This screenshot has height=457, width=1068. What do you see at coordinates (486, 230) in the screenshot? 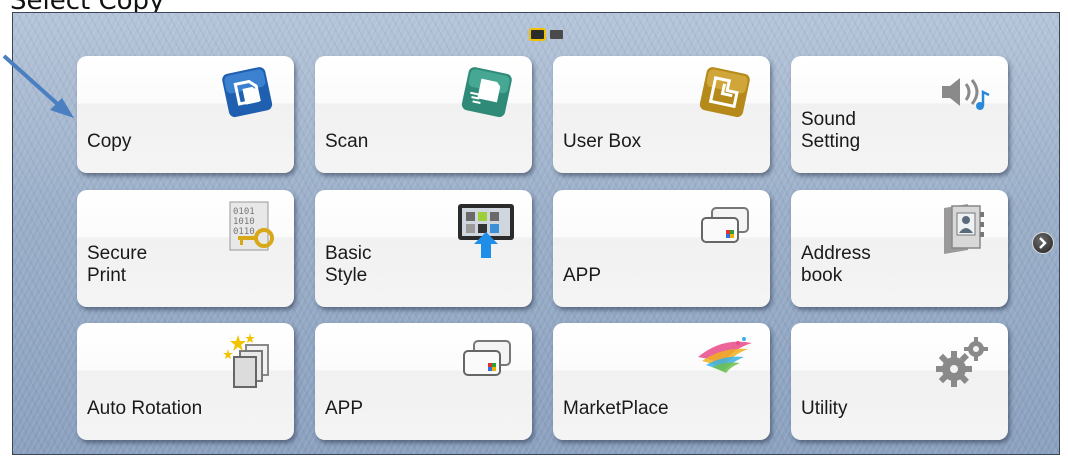
I see `basic-style-icon` at bounding box center [486, 230].